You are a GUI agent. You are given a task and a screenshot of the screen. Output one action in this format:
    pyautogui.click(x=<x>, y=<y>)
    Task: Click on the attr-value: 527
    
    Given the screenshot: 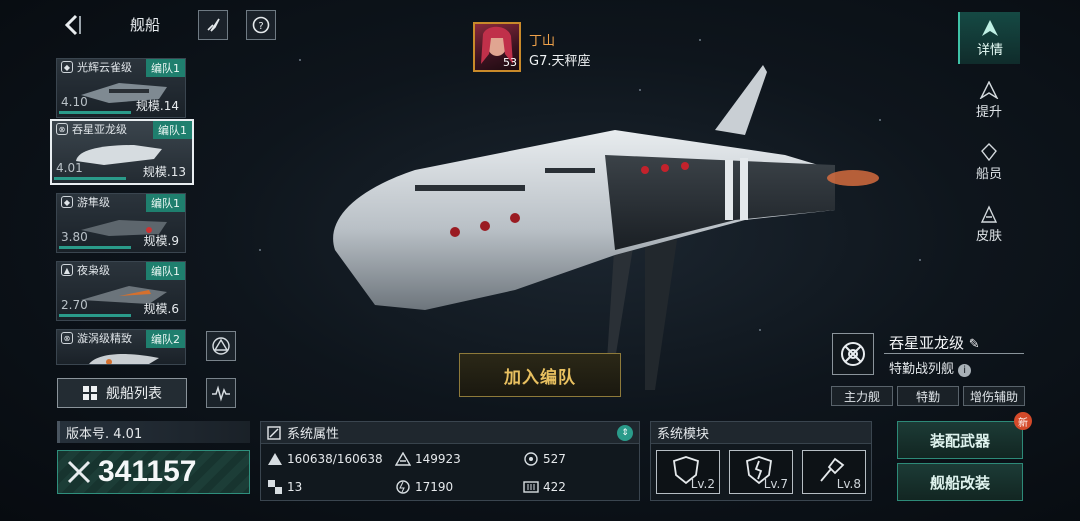 What is the action you would take?
    pyautogui.click(x=554, y=459)
    